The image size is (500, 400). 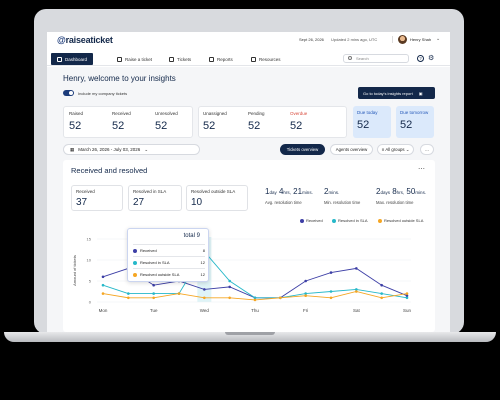 I want to click on y-tick-label: 10, so click(x=89, y=260).